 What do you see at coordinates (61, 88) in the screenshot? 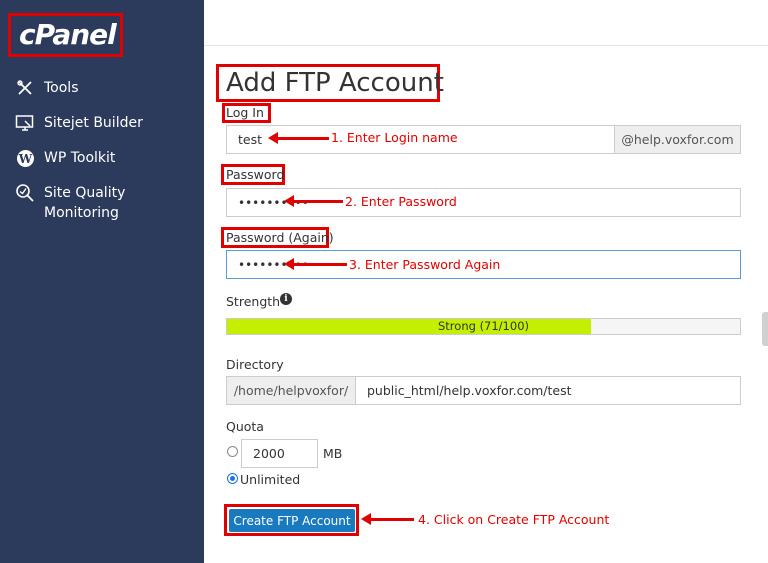
I see `sidebar-item-label: Tools` at bounding box center [61, 88].